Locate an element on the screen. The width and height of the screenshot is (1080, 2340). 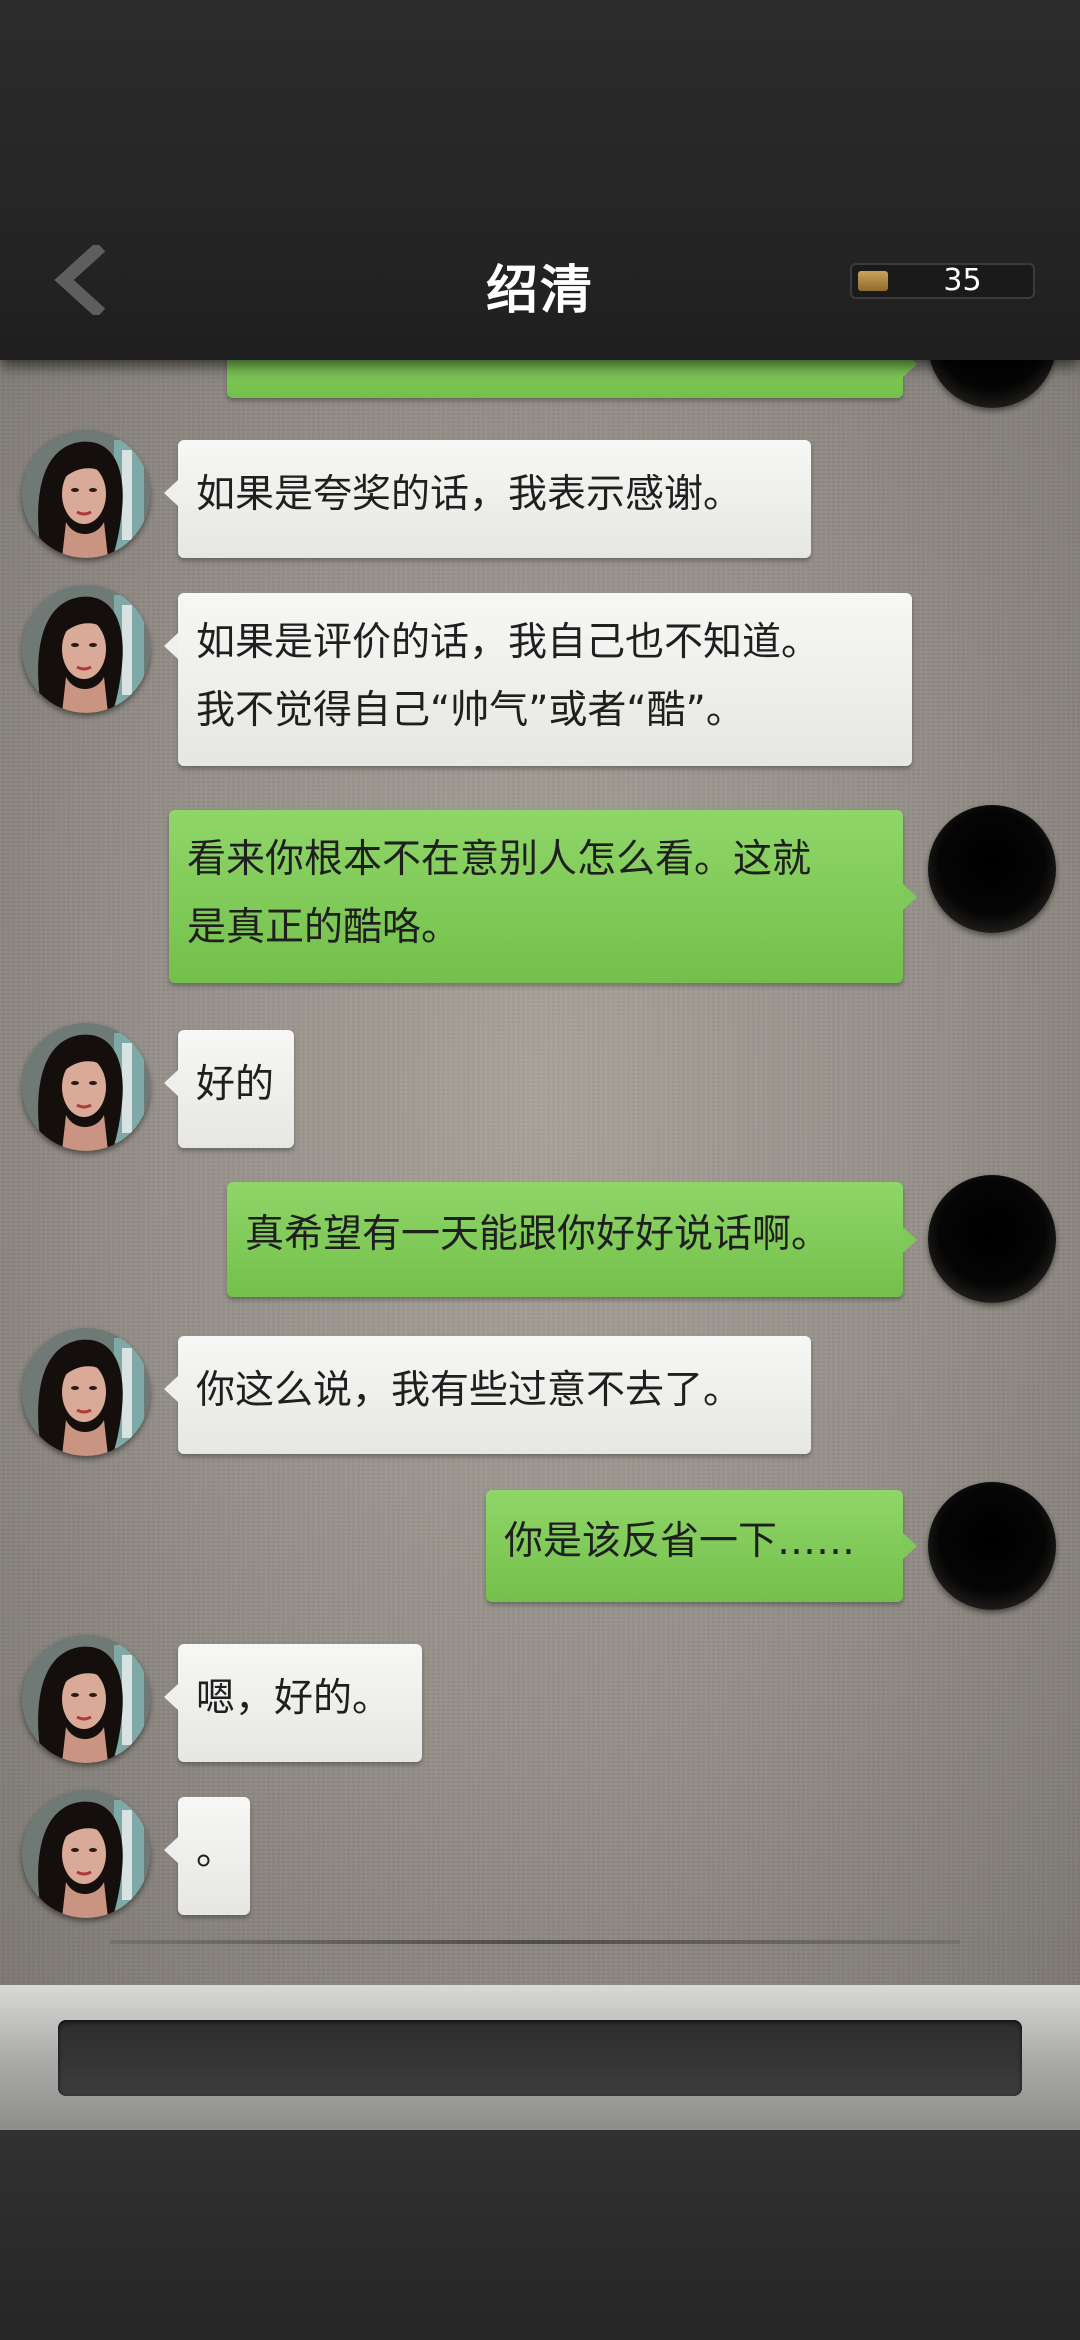
message-text: 嗯，好的。 is located at coordinates (294, 1698).